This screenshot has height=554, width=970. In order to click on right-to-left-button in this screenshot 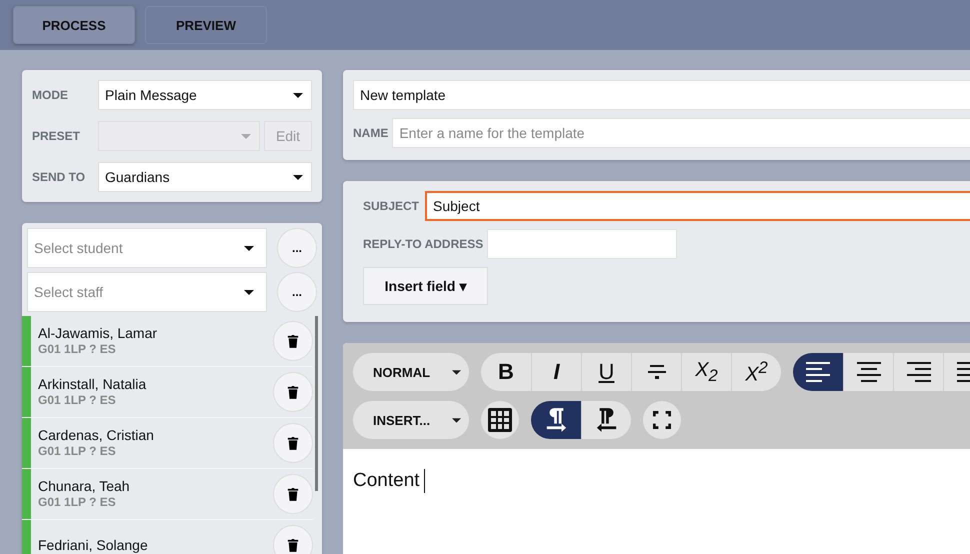, I will do `click(606, 420)`.